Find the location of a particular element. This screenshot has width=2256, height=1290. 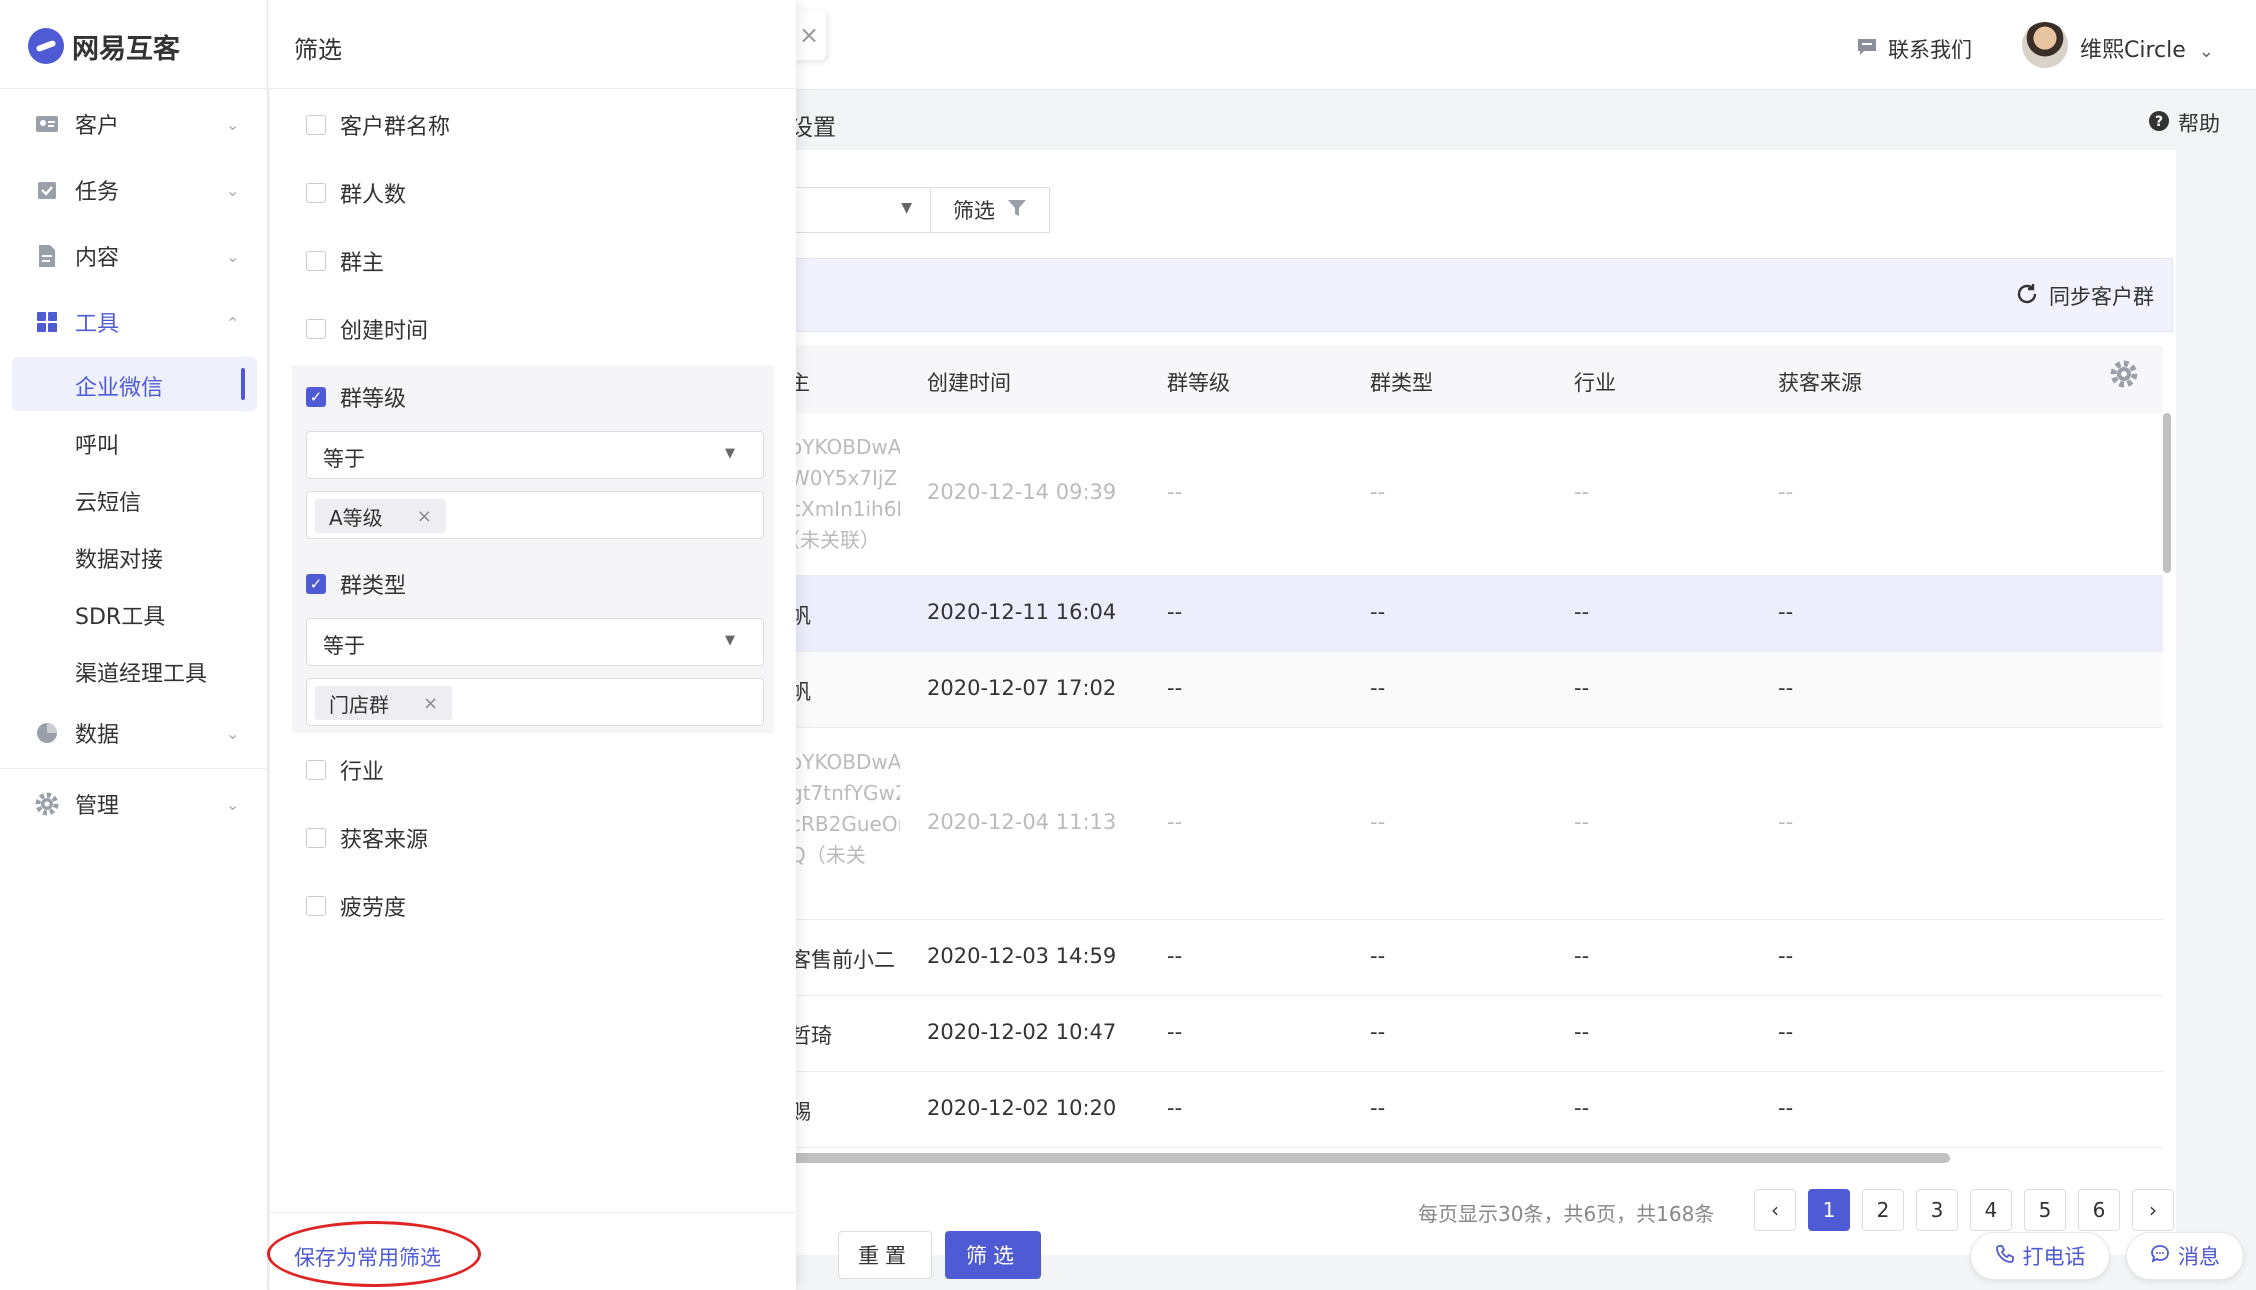

column-header-industry: 行业 is located at coordinates (1595, 382).